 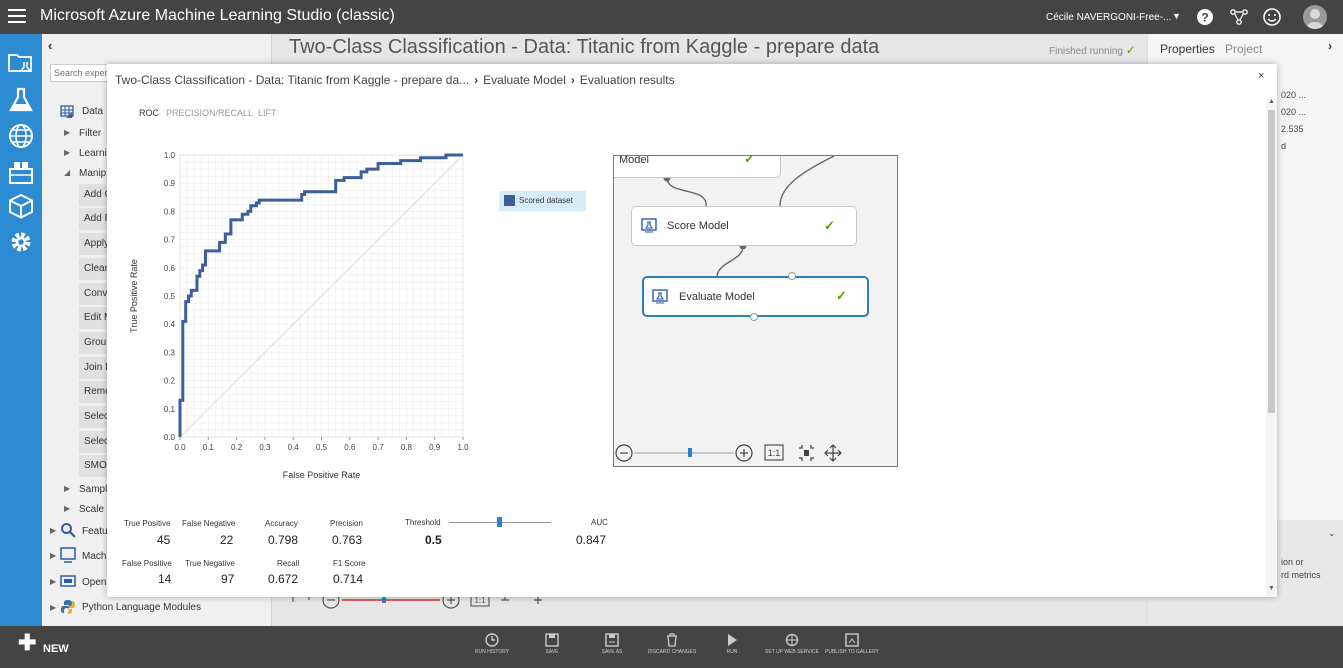 What do you see at coordinates (499, 522) in the screenshot?
I see `threshold-slider-thumb` at bounding box center [499, 522].